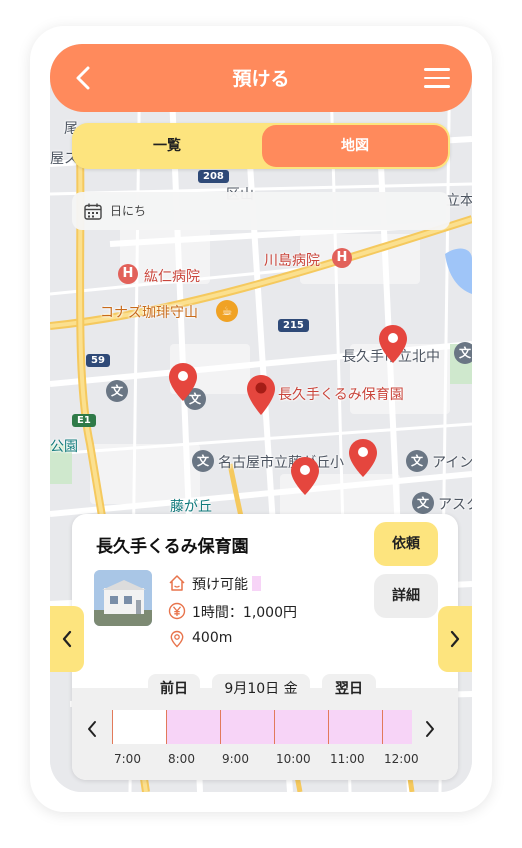 Image resolution: width=522 pixels, height=848 pixels. I want to click on time-tick-label: 12:00, so click(401, 759).